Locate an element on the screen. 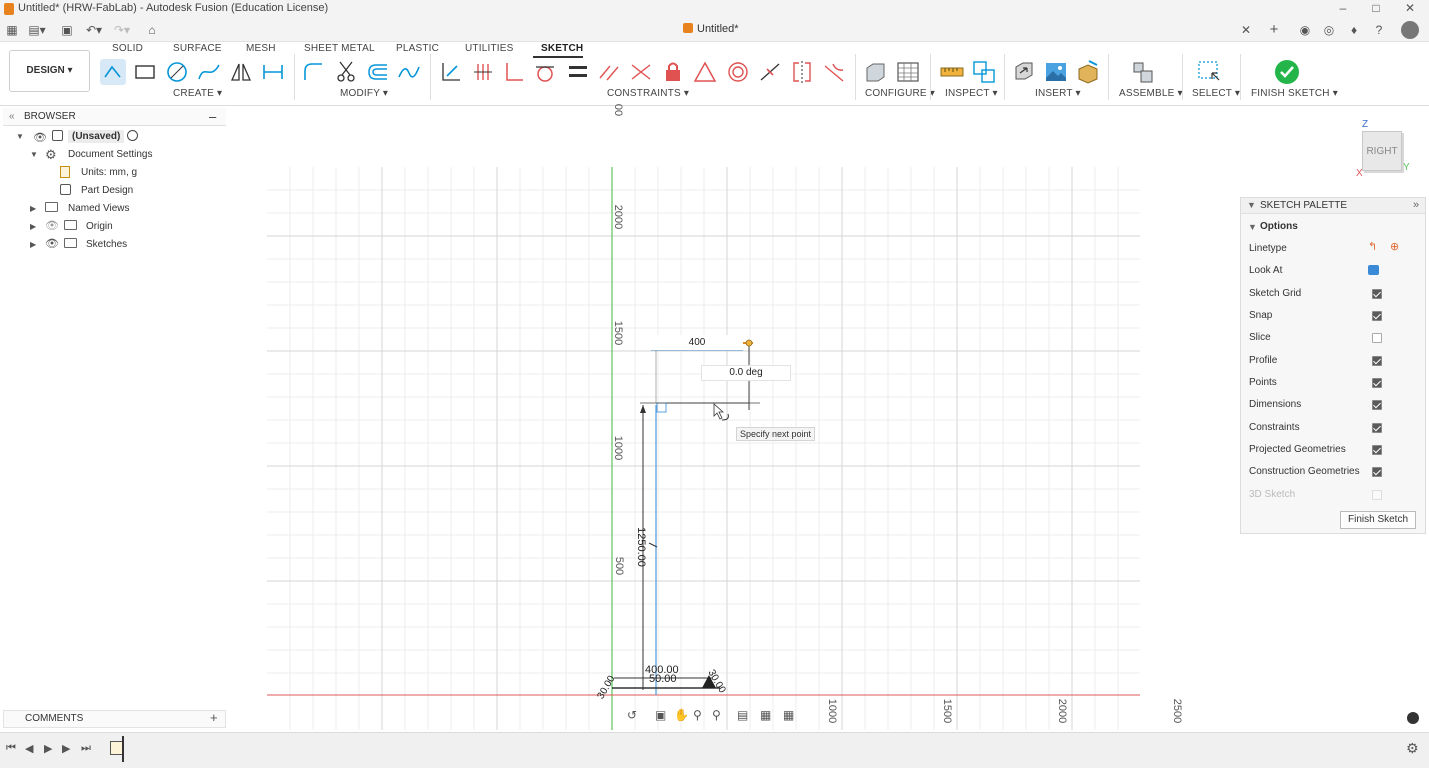  viewcube-z-label: Z is located at coordinates (1365, 124).